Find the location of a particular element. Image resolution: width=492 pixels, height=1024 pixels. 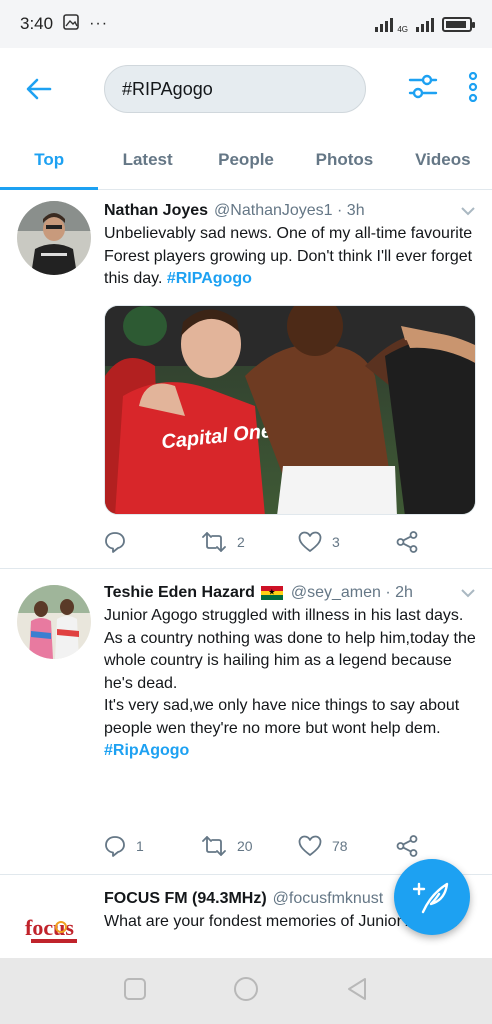

search-input: #RIPAgogo is located at coordinates (235, 89).